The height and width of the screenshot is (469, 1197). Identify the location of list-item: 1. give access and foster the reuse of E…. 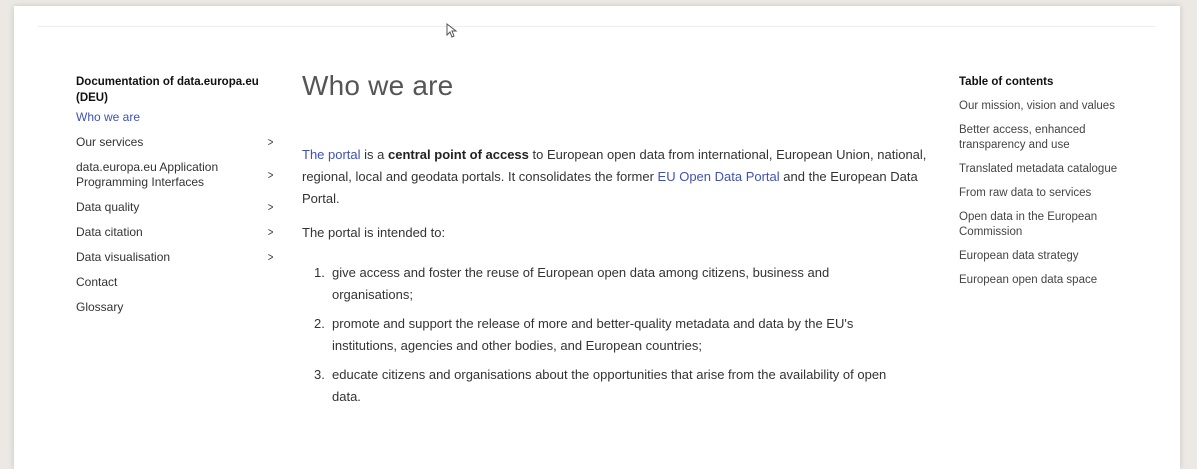
(622, 284).